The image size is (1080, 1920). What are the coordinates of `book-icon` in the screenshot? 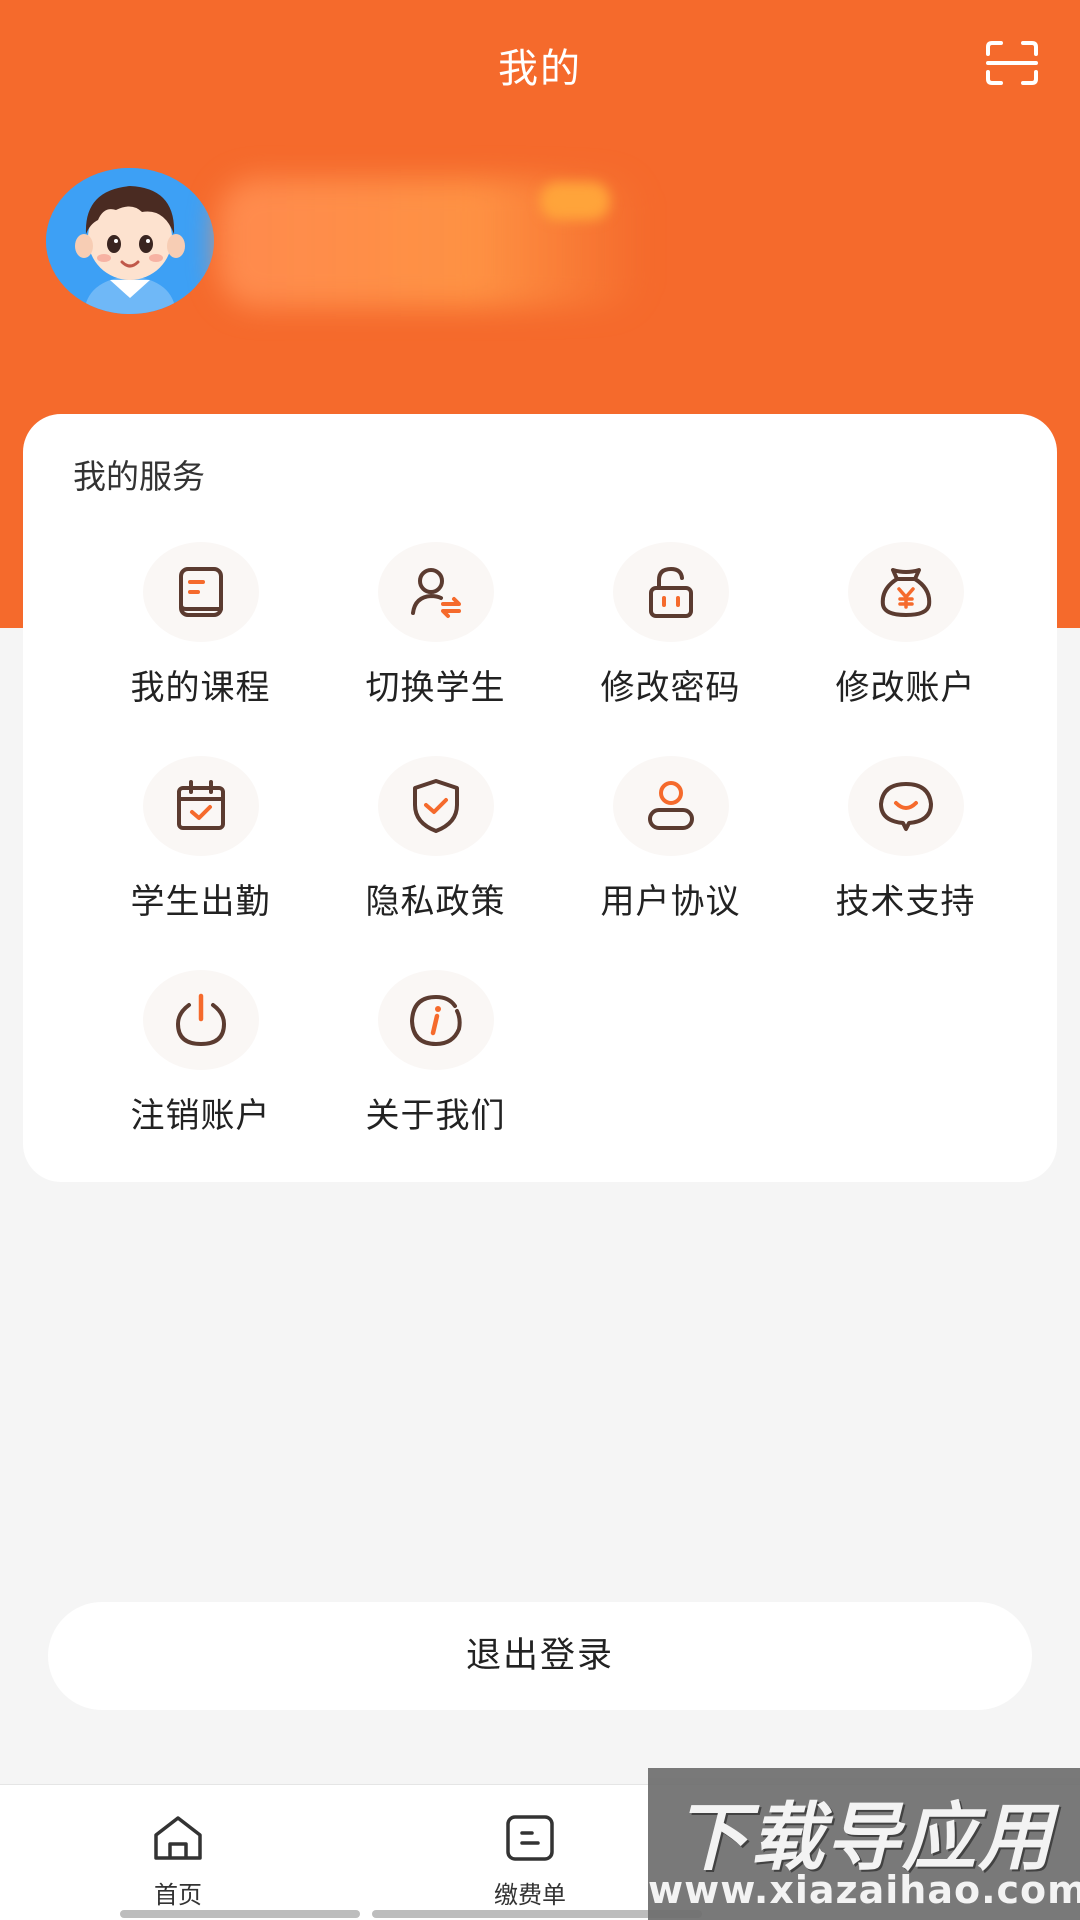 It's located at (200, 592).